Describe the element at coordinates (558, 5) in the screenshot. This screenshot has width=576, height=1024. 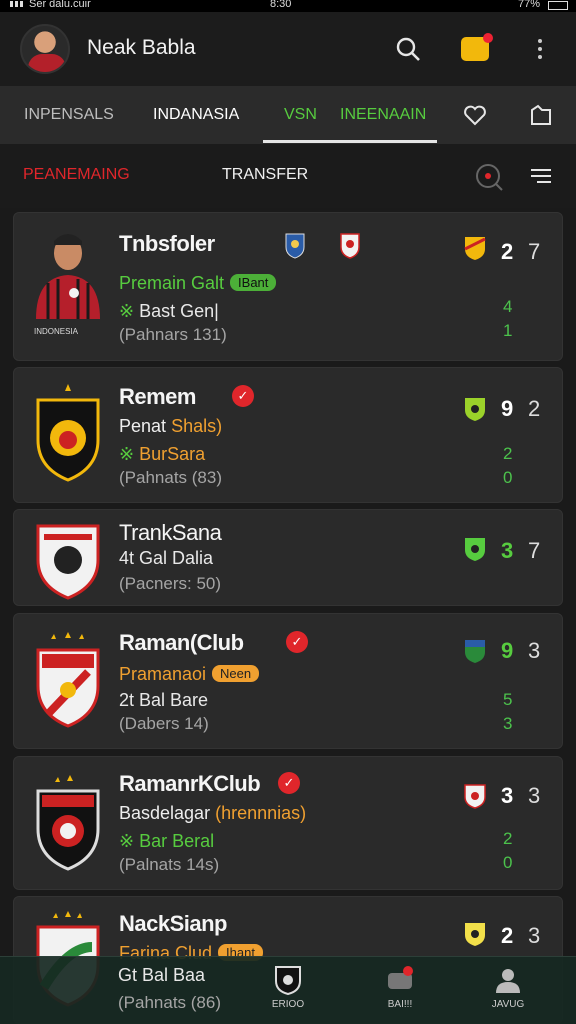
I see `battery-icon` at that location.